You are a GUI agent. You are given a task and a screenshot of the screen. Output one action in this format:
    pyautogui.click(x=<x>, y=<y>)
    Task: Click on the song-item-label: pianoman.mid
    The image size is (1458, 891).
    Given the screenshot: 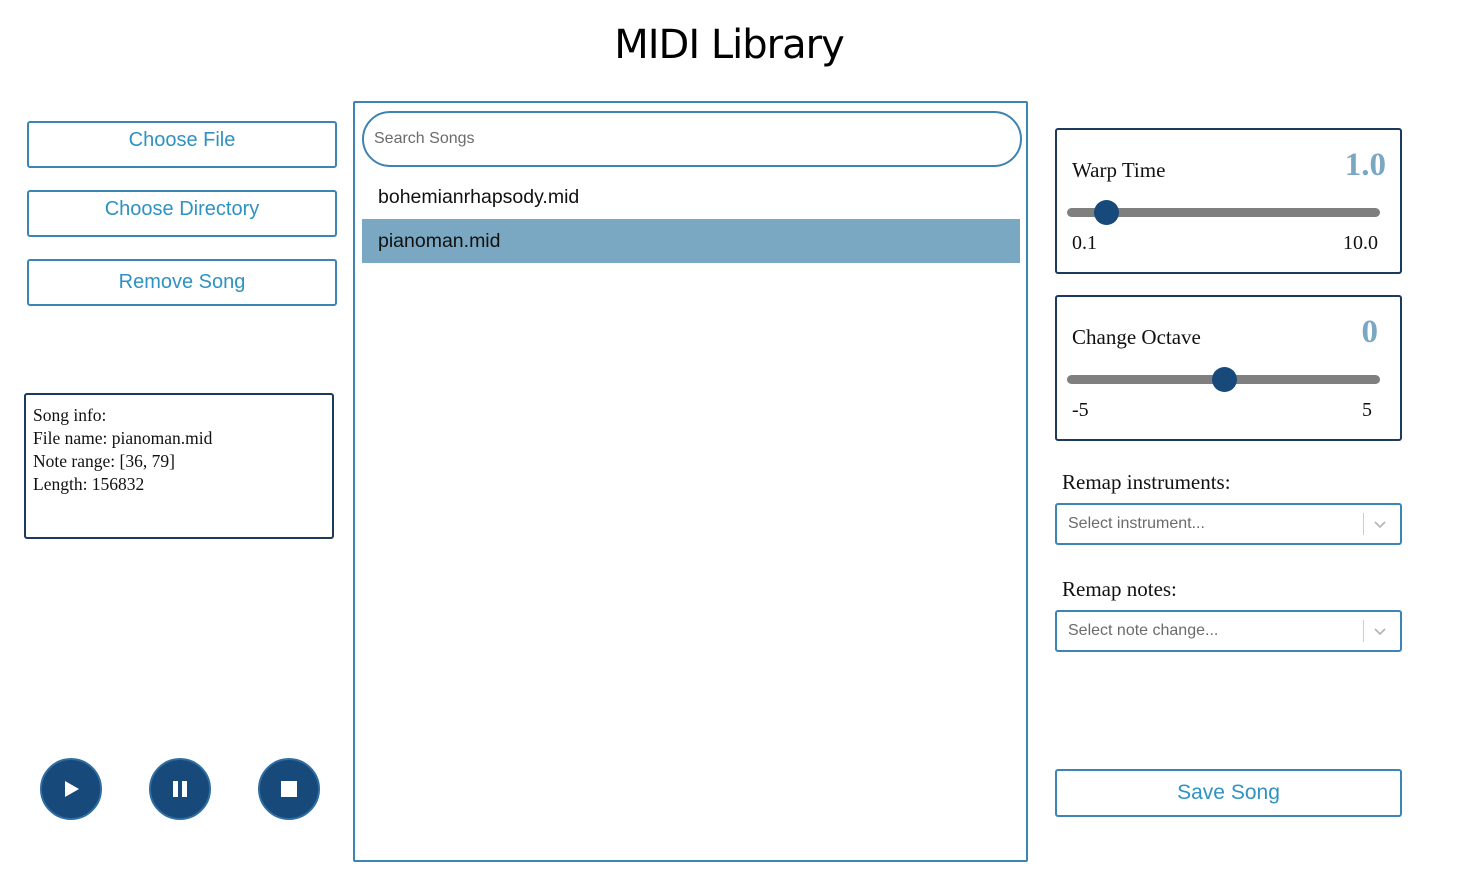 What is the action you would take?
    pyautogui.click(x=439, y=240)
    